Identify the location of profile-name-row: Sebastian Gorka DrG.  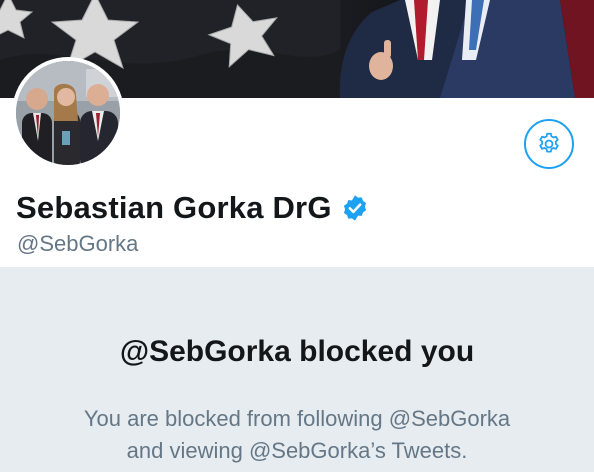
(192, 208).